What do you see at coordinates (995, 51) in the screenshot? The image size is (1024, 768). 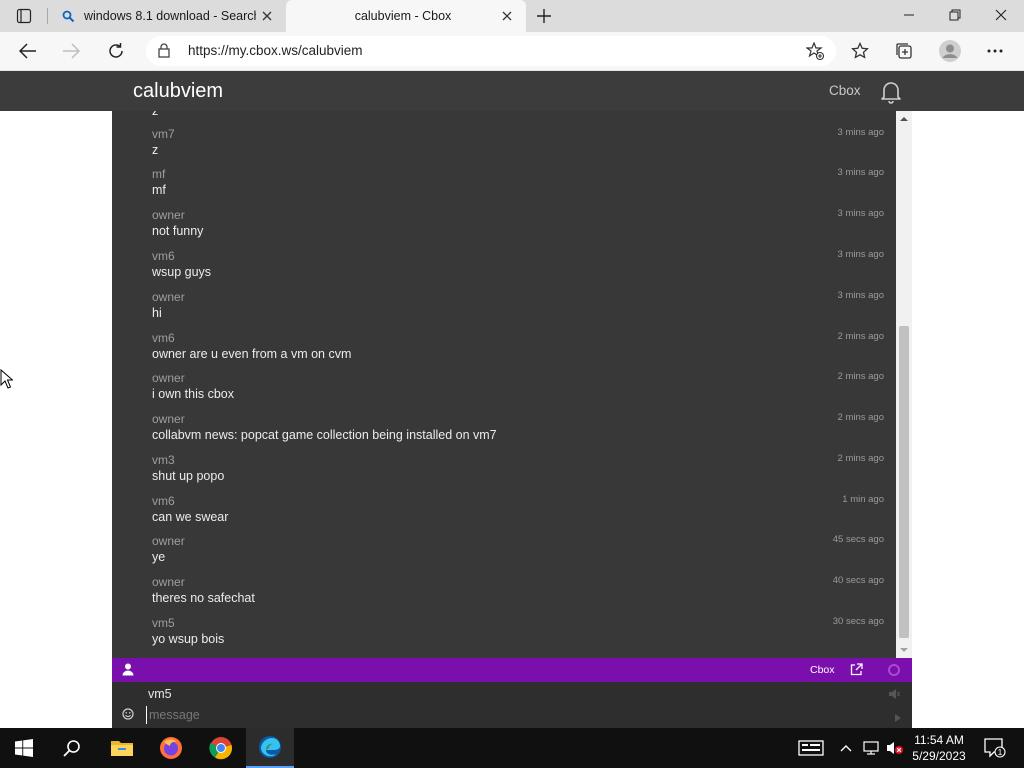 I see `settings-menu-icon` at bounding box center [995, 51].